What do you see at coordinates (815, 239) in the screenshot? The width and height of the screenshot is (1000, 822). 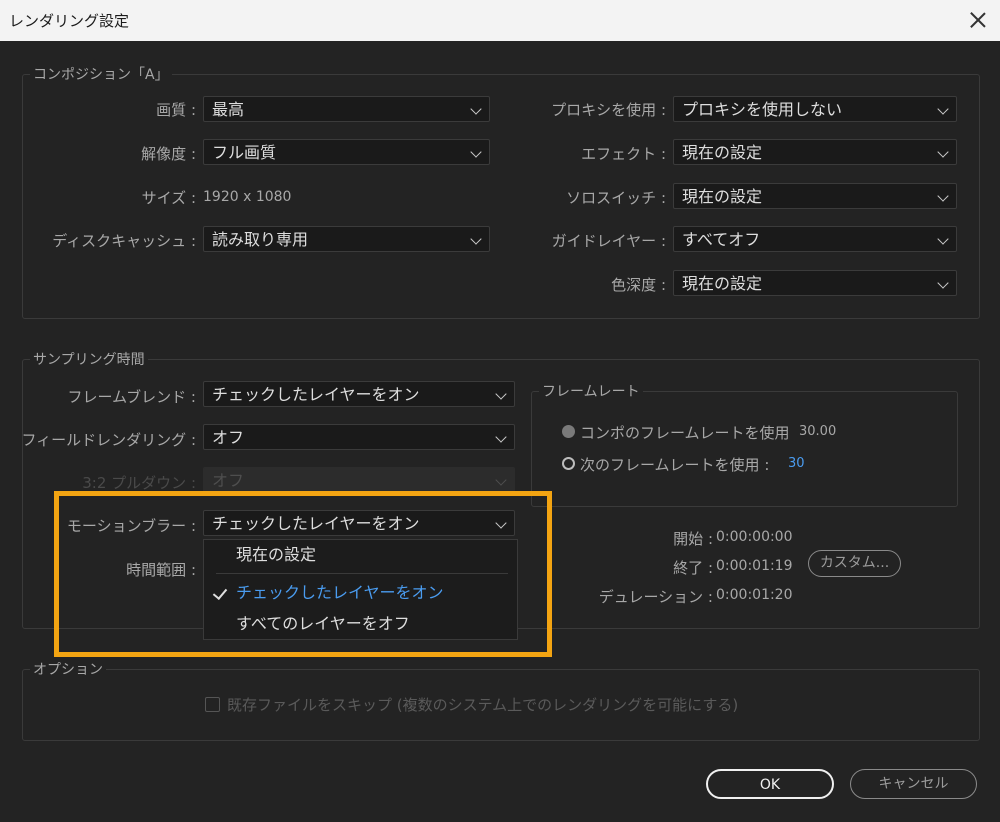 I see `guide-layer-select: すべてオフ` at bounding box center [815, 239].